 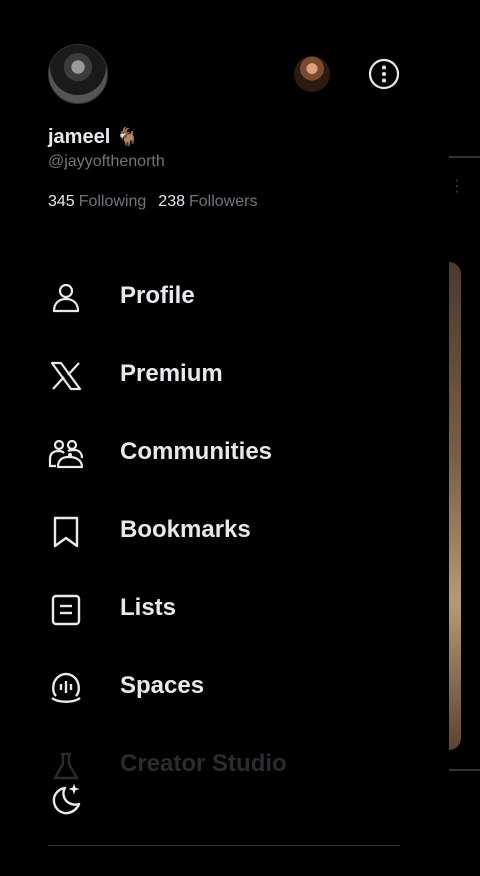 What do you see at coordinates (224, 687) in the screenshot?
I see `menu-item-spaces: Spaces` at bounding box center [224, 687].